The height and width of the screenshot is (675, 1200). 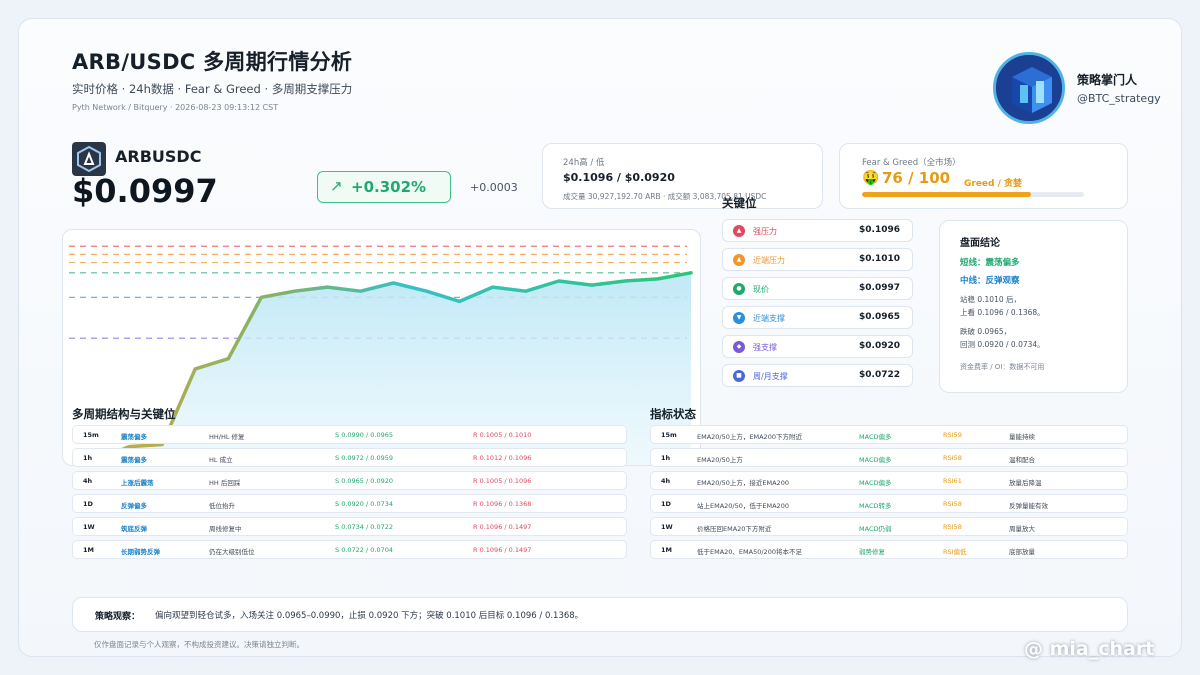 What do you see at coordinates (1002, 344) in the screenshot?
I see `summary-line: 回测 0.0920 / 0.0734。` at bounding box center [1002, 344].